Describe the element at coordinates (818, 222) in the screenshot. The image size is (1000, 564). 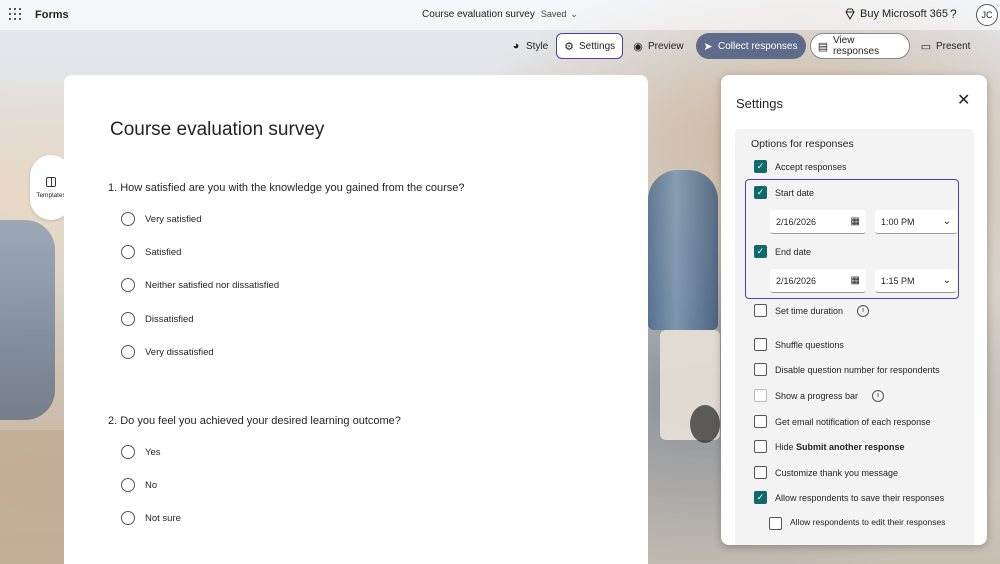
I see `start-date-picker: 2/16/2026 ▦` at that location.